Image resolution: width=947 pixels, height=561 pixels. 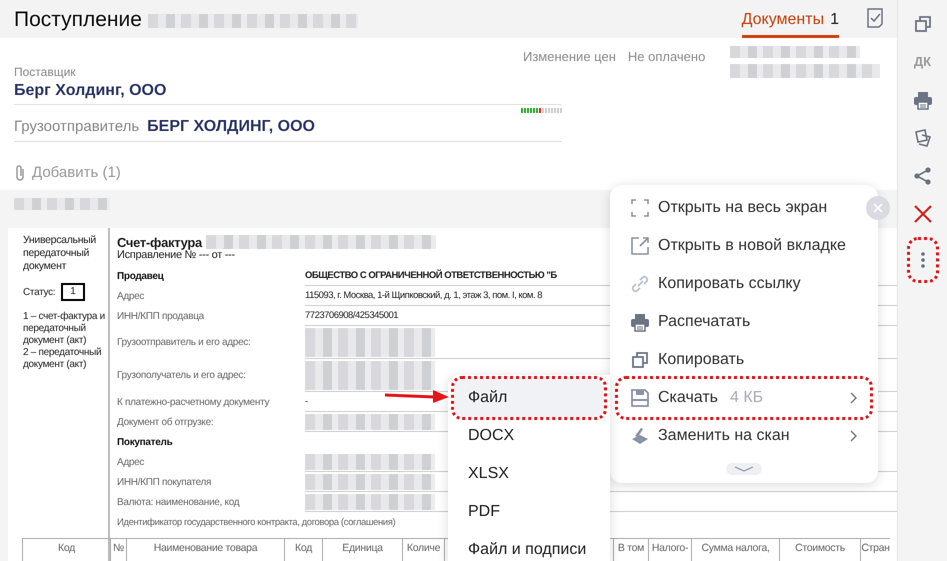 I want to click on field-label: ИНН/КПП продавца, so click(x=161, y=316).